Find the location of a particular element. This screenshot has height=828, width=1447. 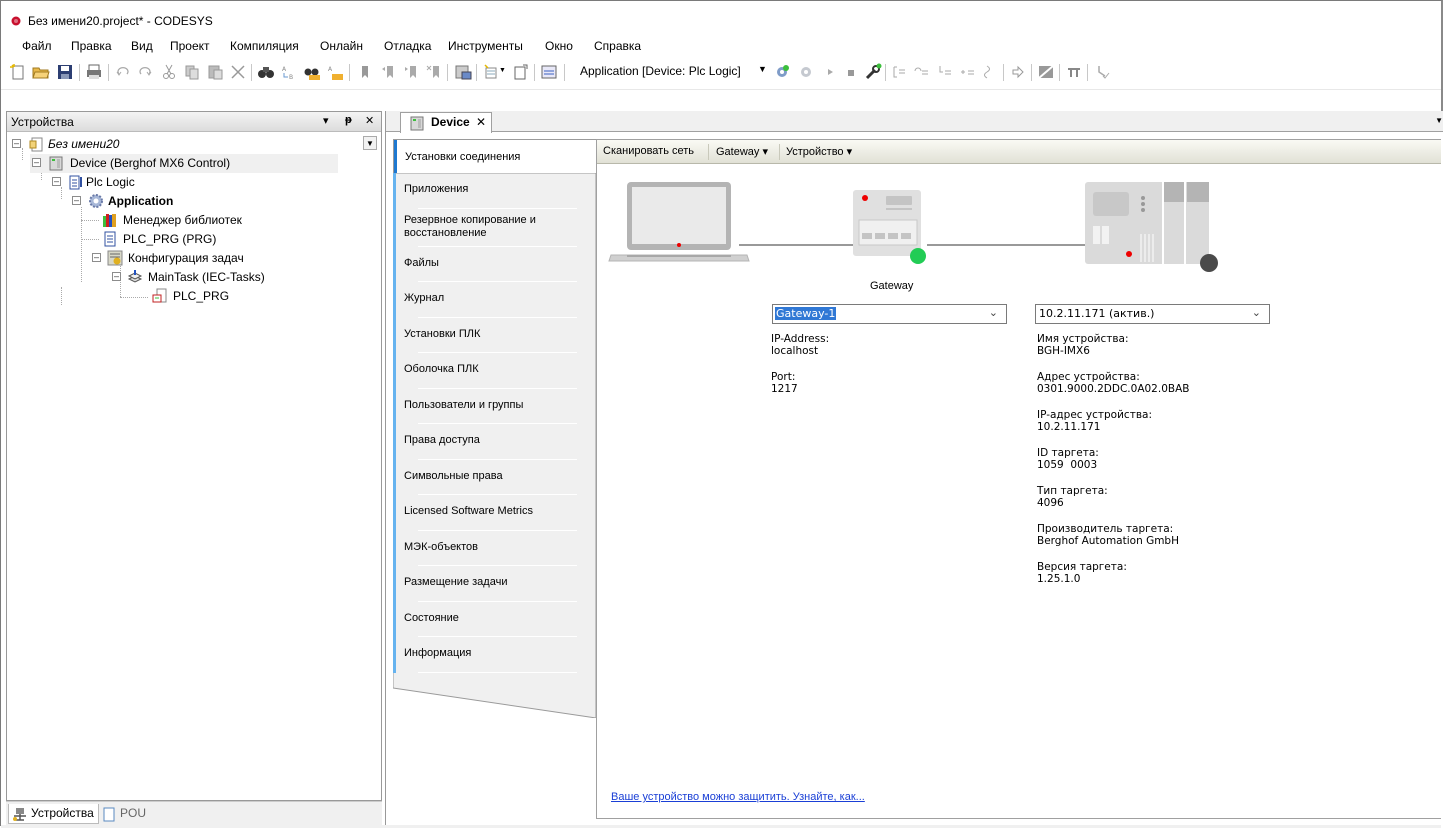

side-tab-2: Резервное копирование и восстановление is located at coordinates (495, 227).